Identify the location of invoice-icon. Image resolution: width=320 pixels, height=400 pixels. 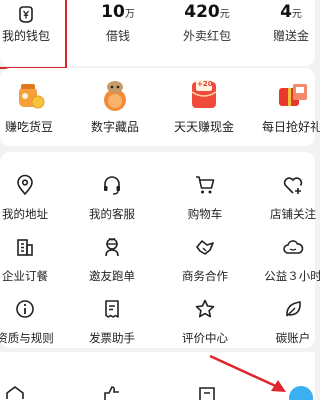
(112, 309).